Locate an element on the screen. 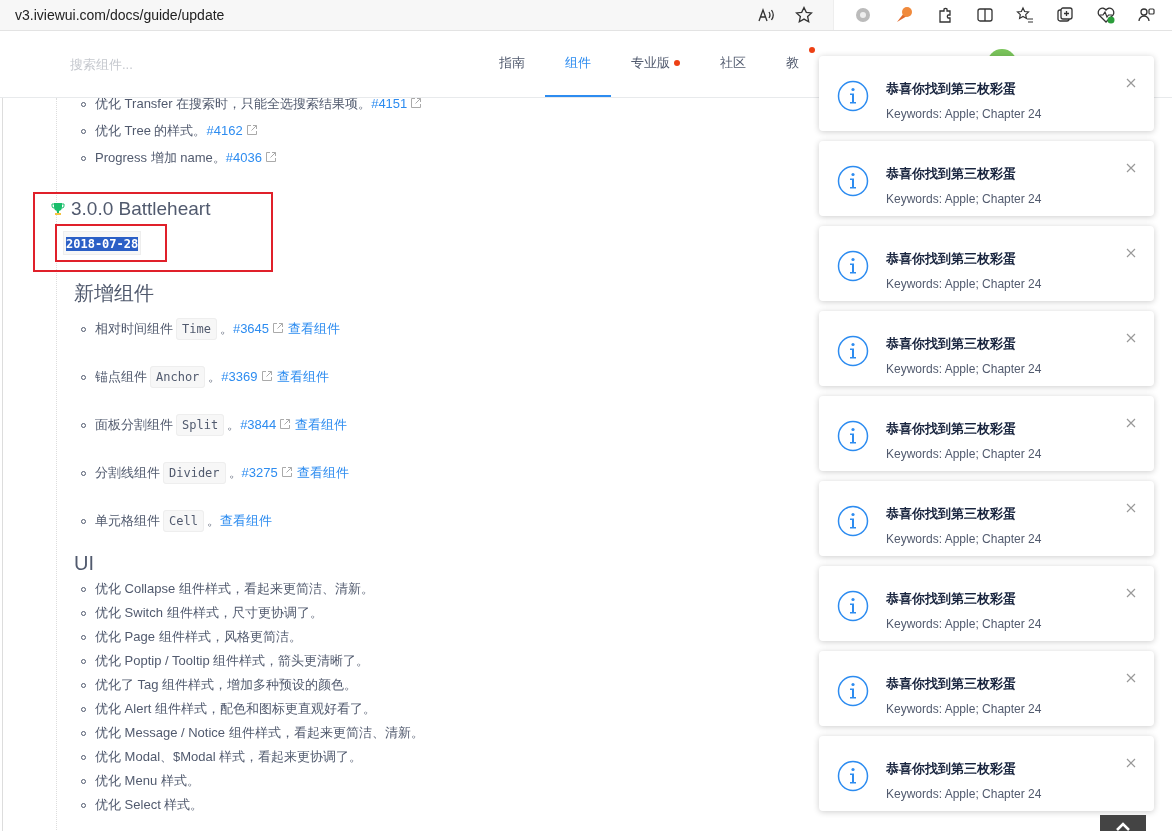 The height and width of the screenshot is (831, 1172). section-heading: UI is located at coordinates (84, 563).